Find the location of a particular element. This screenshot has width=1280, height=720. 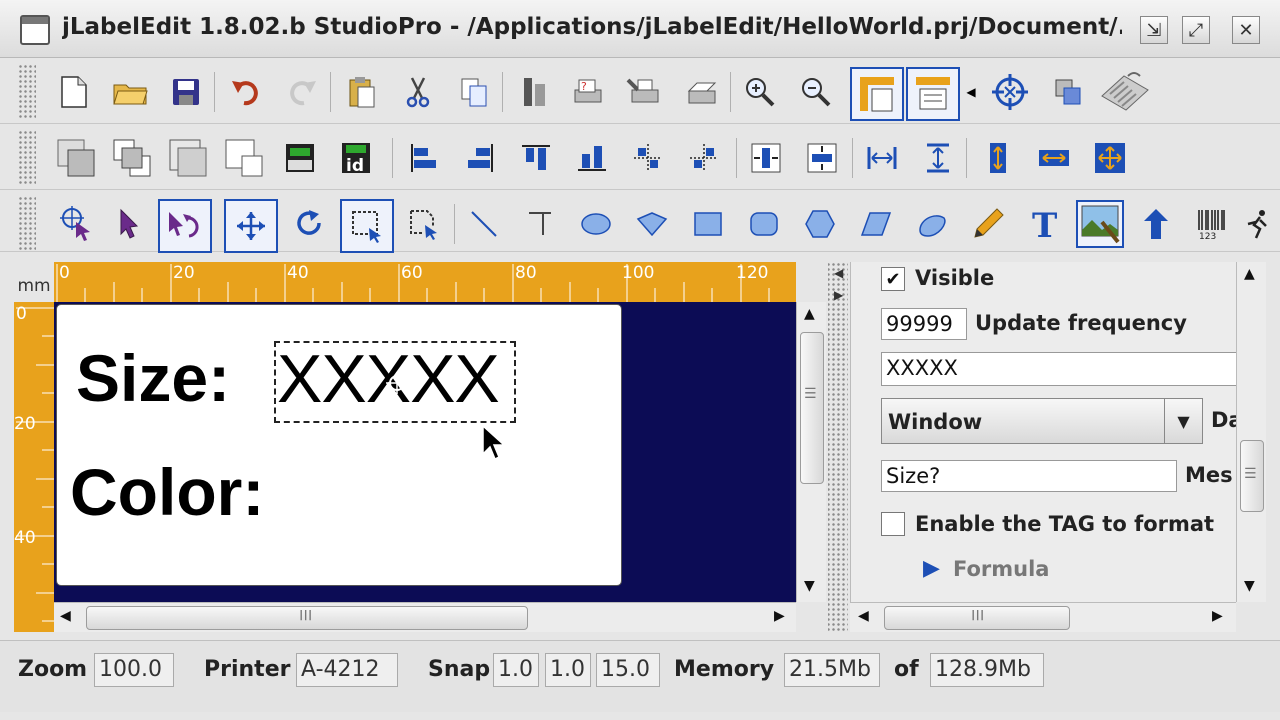

properties-icon is located at coordinates (534, 92).